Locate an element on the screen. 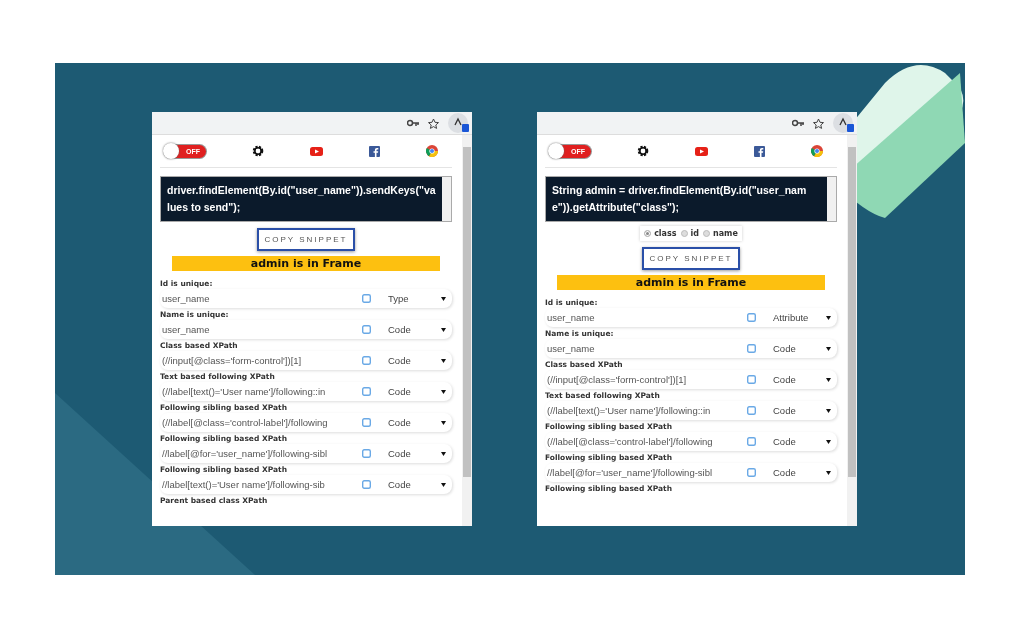 This screenshot has width=1020, height=638. locator-field: //label[text()='User name']/following-sib Code is located at coordinates (306, 484).